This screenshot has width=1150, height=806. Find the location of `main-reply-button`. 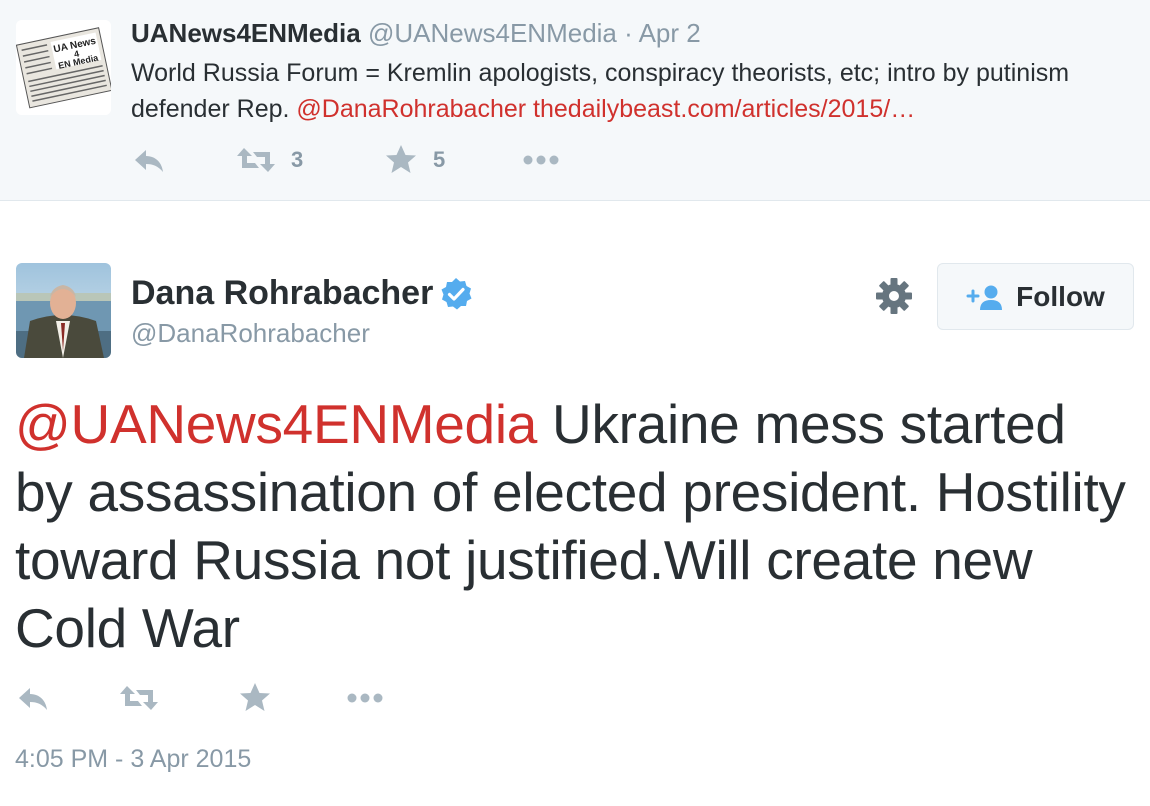

main-reply-button is located at coordinates (33, 698).